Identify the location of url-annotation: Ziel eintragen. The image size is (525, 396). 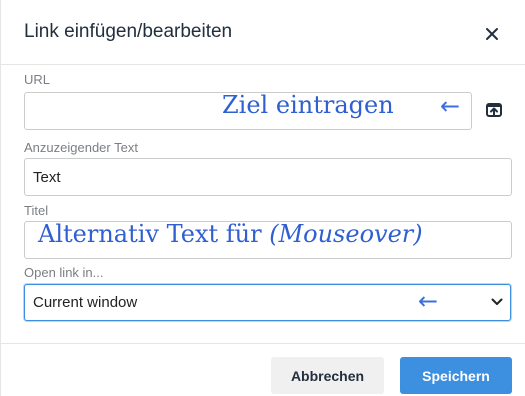
(308, 105).